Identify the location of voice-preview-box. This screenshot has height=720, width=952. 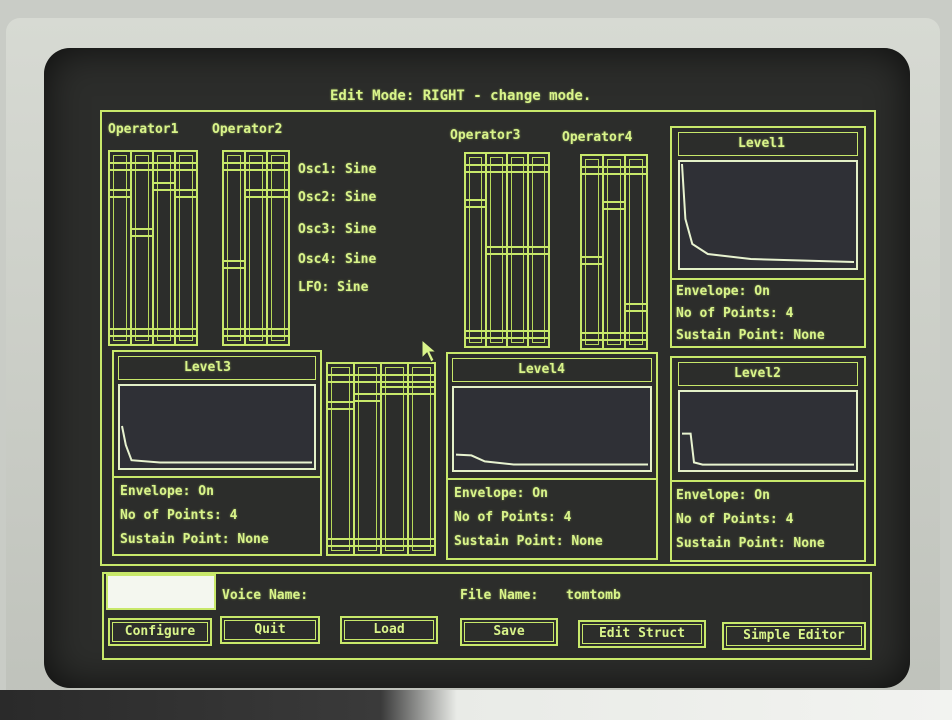
(161, 592).